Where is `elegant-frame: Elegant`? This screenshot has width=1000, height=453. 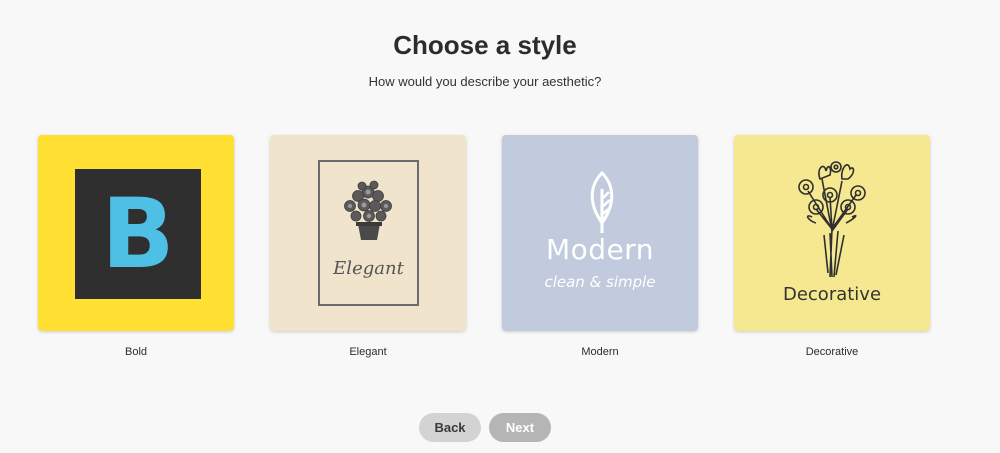
elegant-frame: Elegant is located at coordinates (368, 233).